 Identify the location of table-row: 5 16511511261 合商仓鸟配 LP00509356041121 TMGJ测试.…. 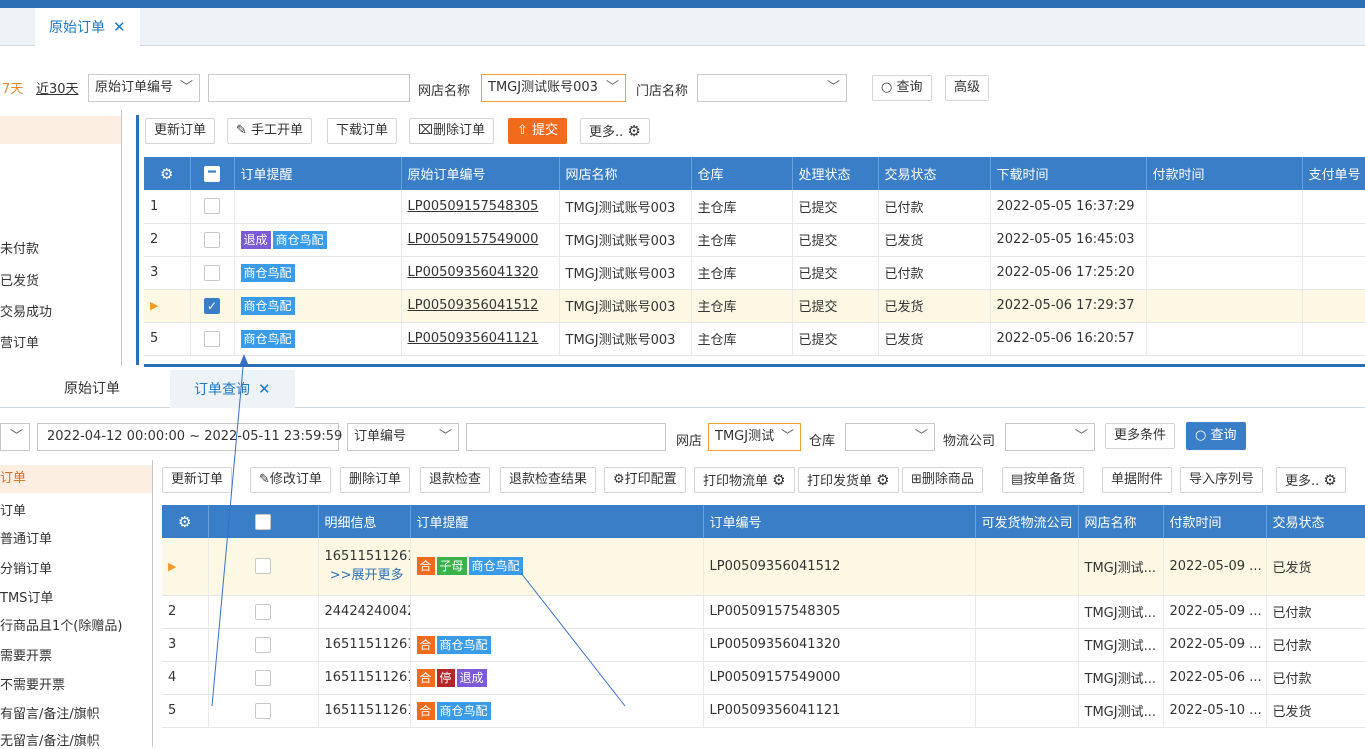
(763, 711).